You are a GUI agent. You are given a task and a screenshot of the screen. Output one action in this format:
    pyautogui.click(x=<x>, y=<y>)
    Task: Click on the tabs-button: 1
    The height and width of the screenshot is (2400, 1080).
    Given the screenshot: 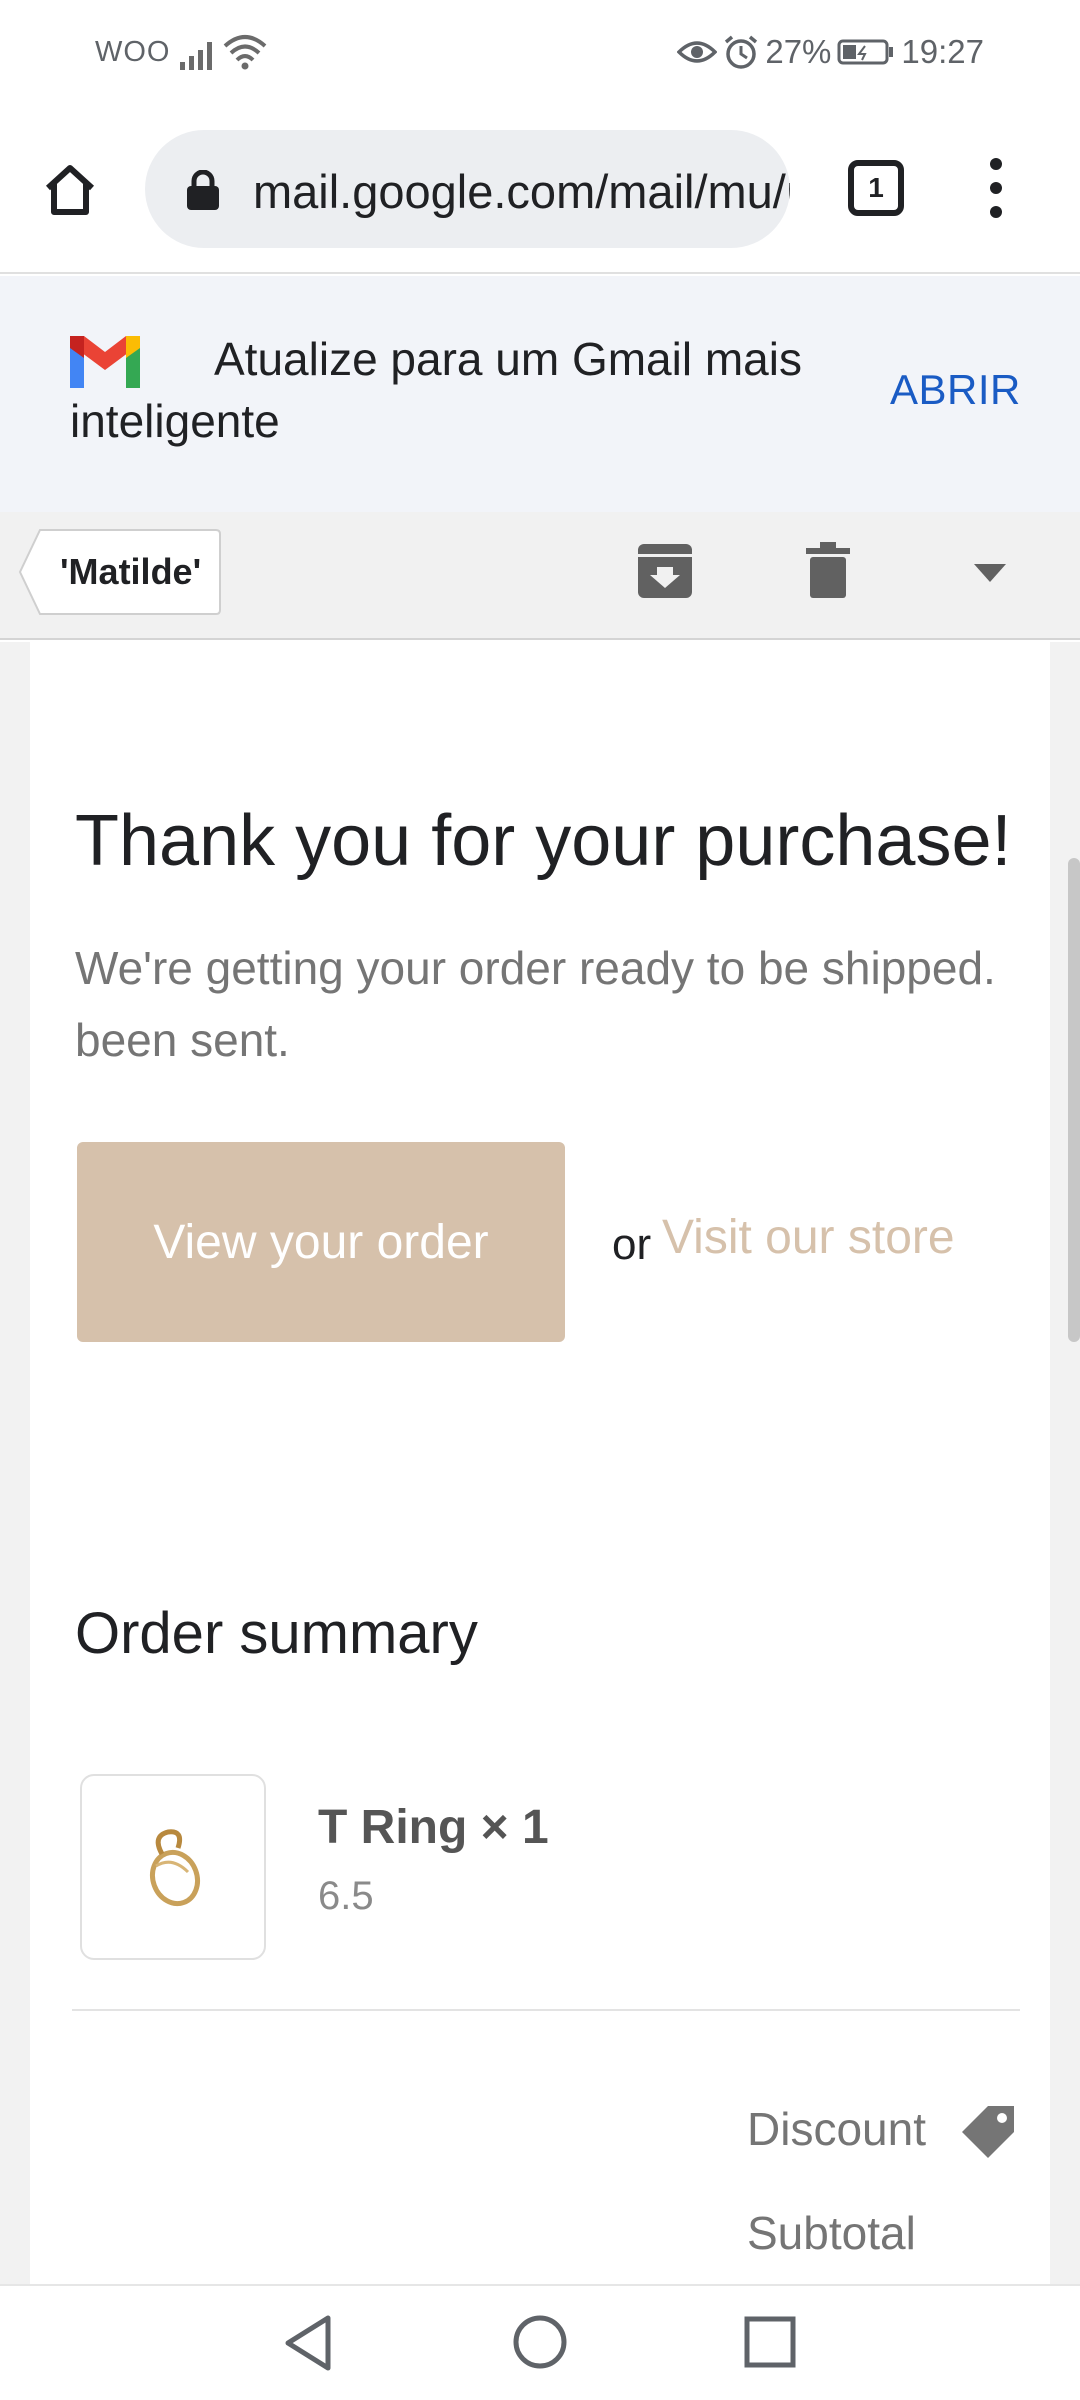 What is the action you would take?
    pyautogui.click(x=876, y=188)
    